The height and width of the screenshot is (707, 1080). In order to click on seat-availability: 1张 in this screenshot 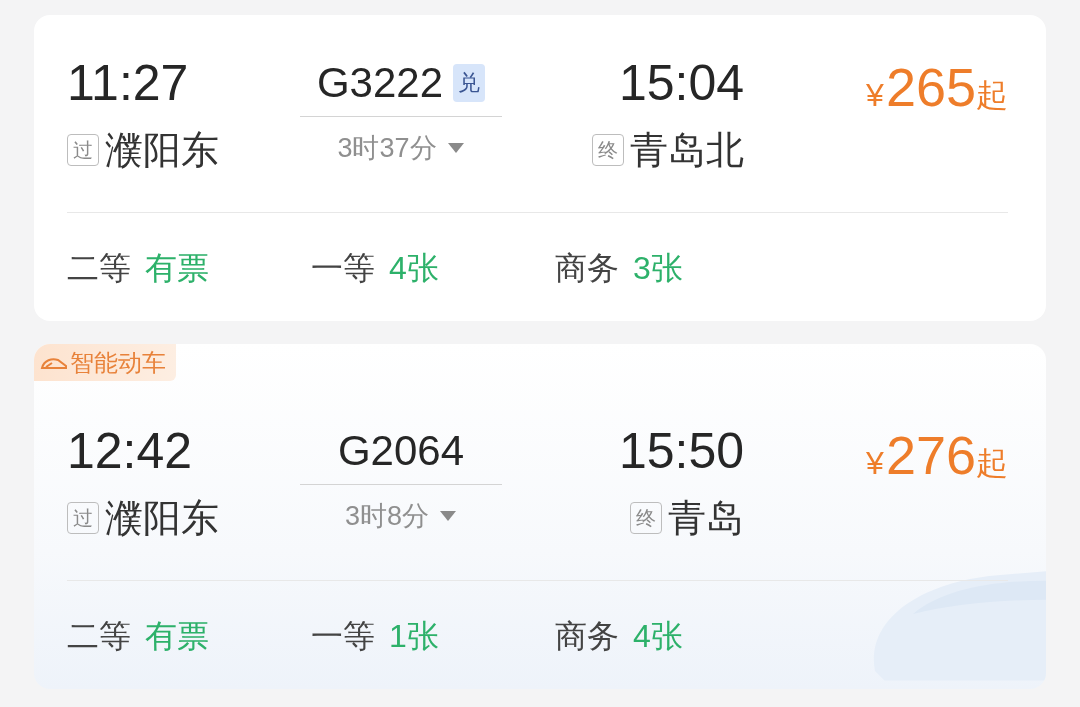, I will do `click(414, 636)`.